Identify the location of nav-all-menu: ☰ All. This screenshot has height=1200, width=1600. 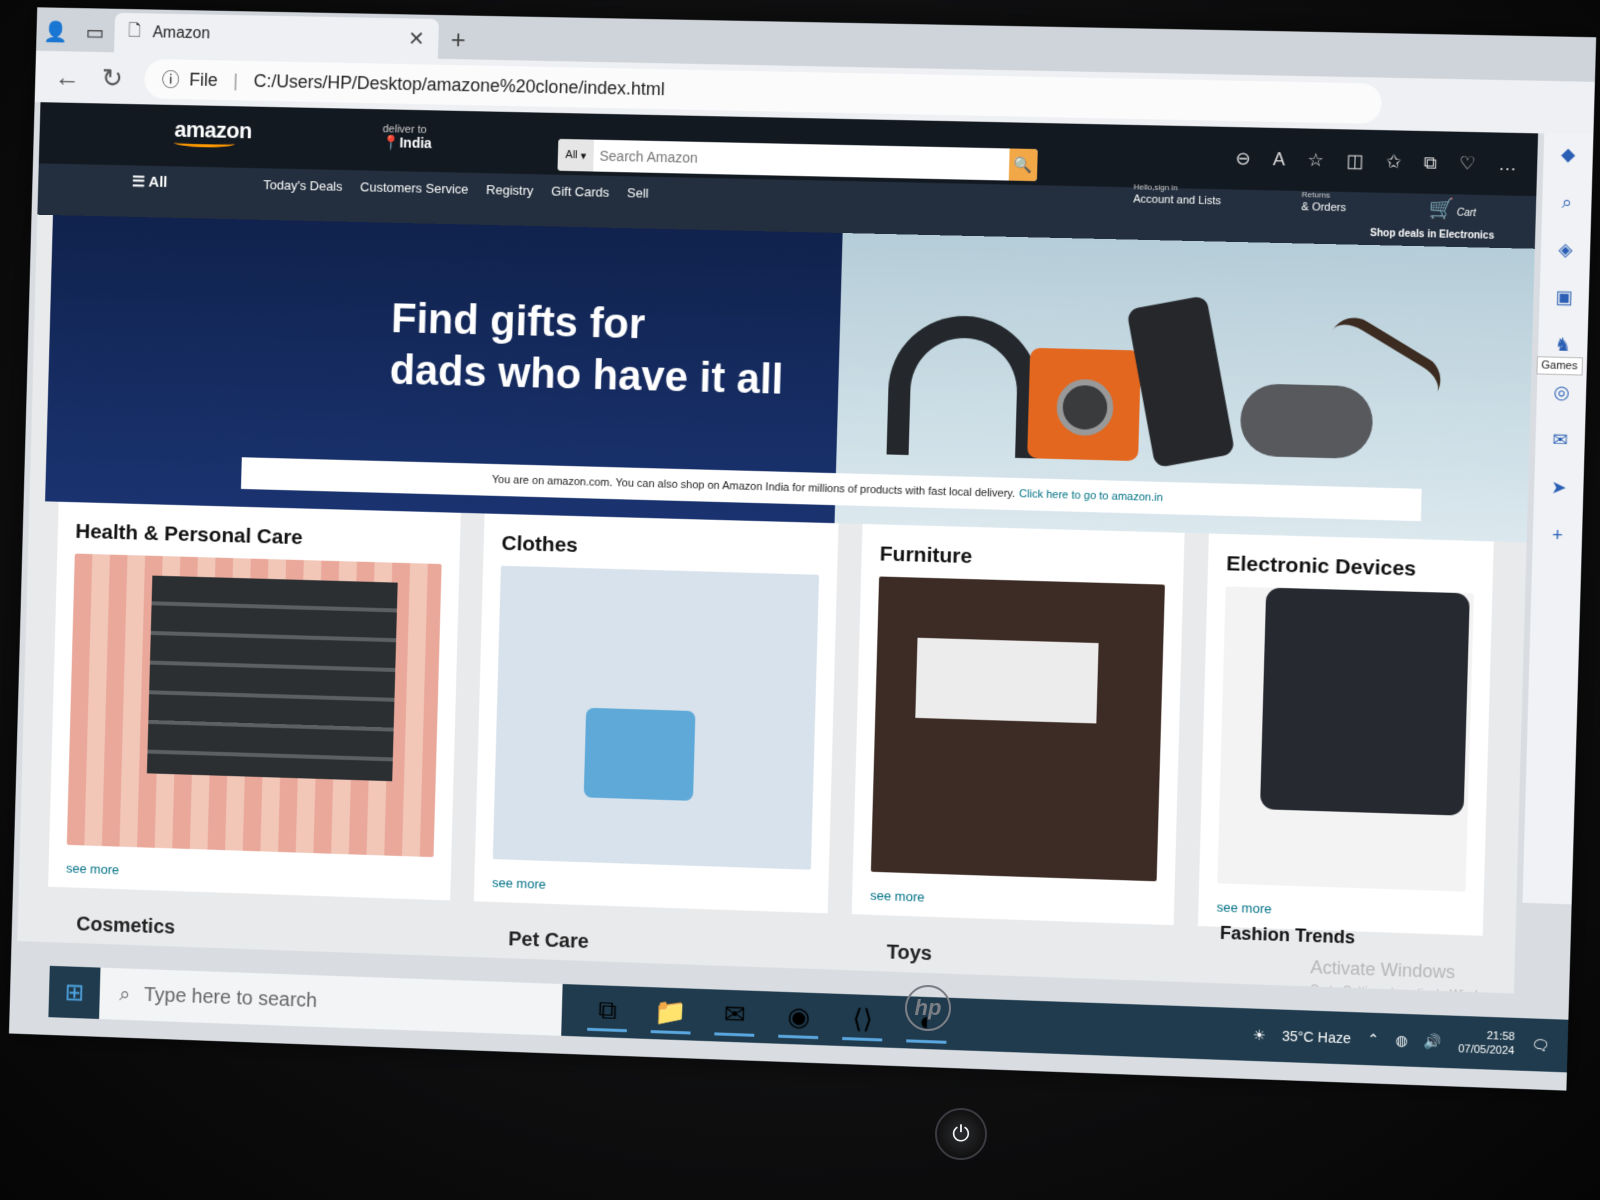
(150, 181).